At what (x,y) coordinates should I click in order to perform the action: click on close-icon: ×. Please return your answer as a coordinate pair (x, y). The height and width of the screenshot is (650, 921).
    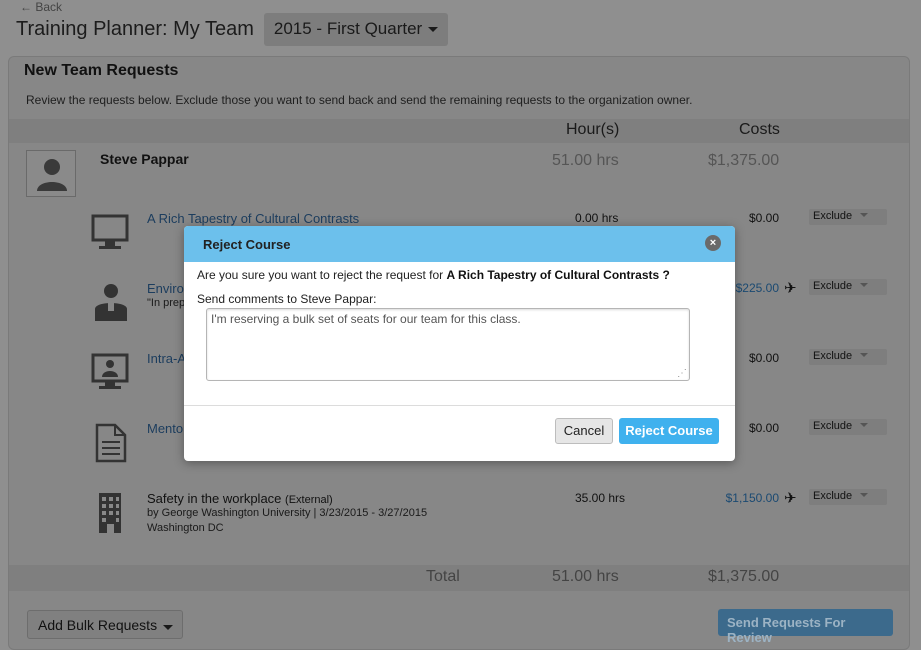
    Looking at the image, I should click on (713, 243).